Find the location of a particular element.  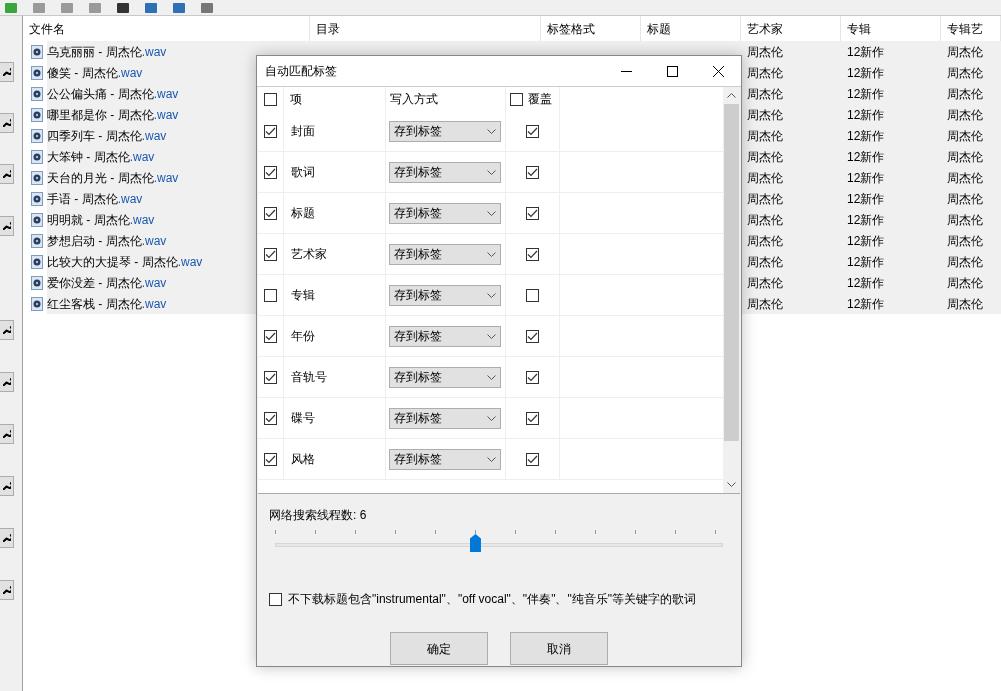

column-header: 覆盖 is located at coordinates (540, 99).